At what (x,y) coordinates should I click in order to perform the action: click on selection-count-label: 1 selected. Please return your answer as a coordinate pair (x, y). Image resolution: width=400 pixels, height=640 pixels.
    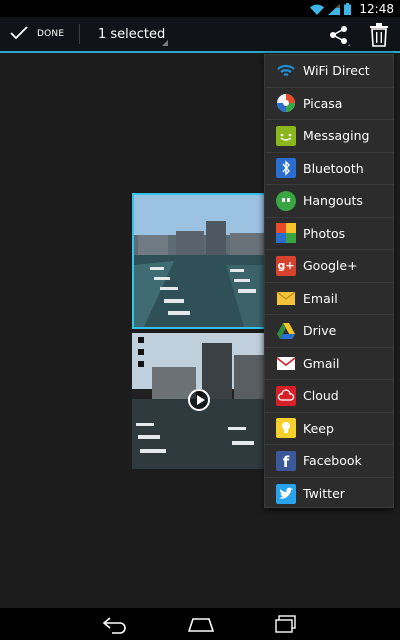
    Looking at the image, I should click on (132, 34).